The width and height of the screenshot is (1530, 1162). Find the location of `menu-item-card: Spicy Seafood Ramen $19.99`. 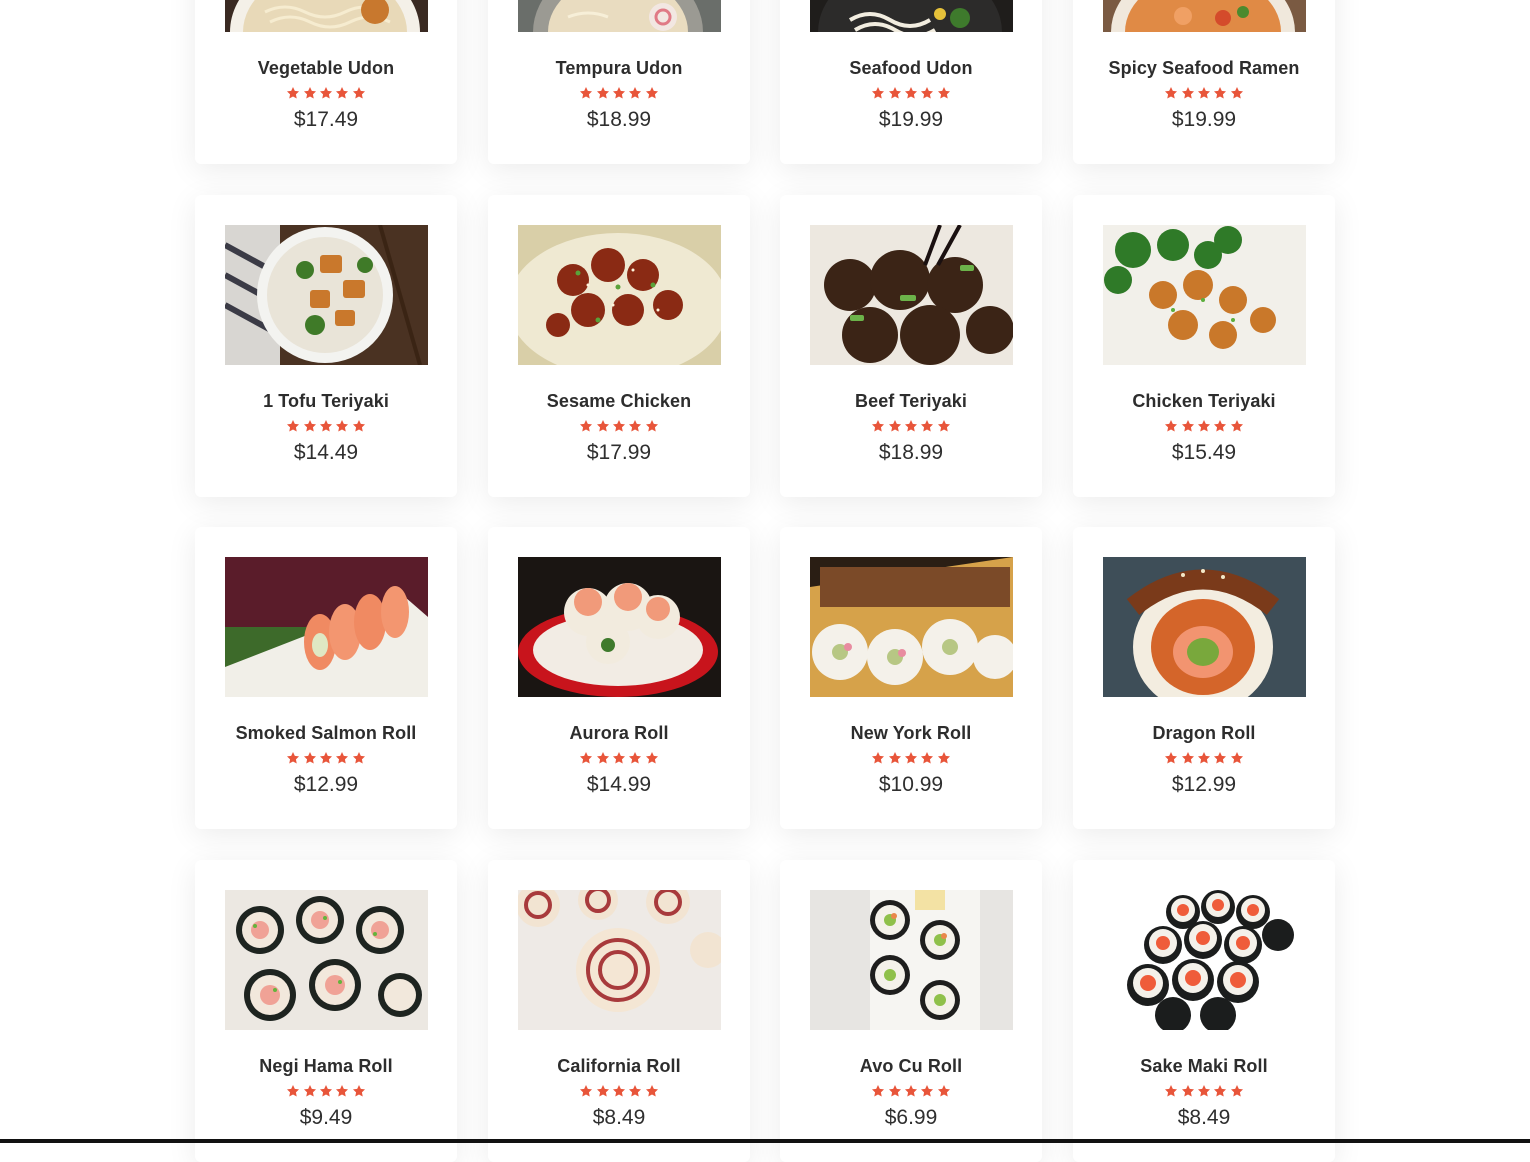

menu-item-card: Spicy Seafood Ramen $19.99 is located at coordinates (1204, 82).